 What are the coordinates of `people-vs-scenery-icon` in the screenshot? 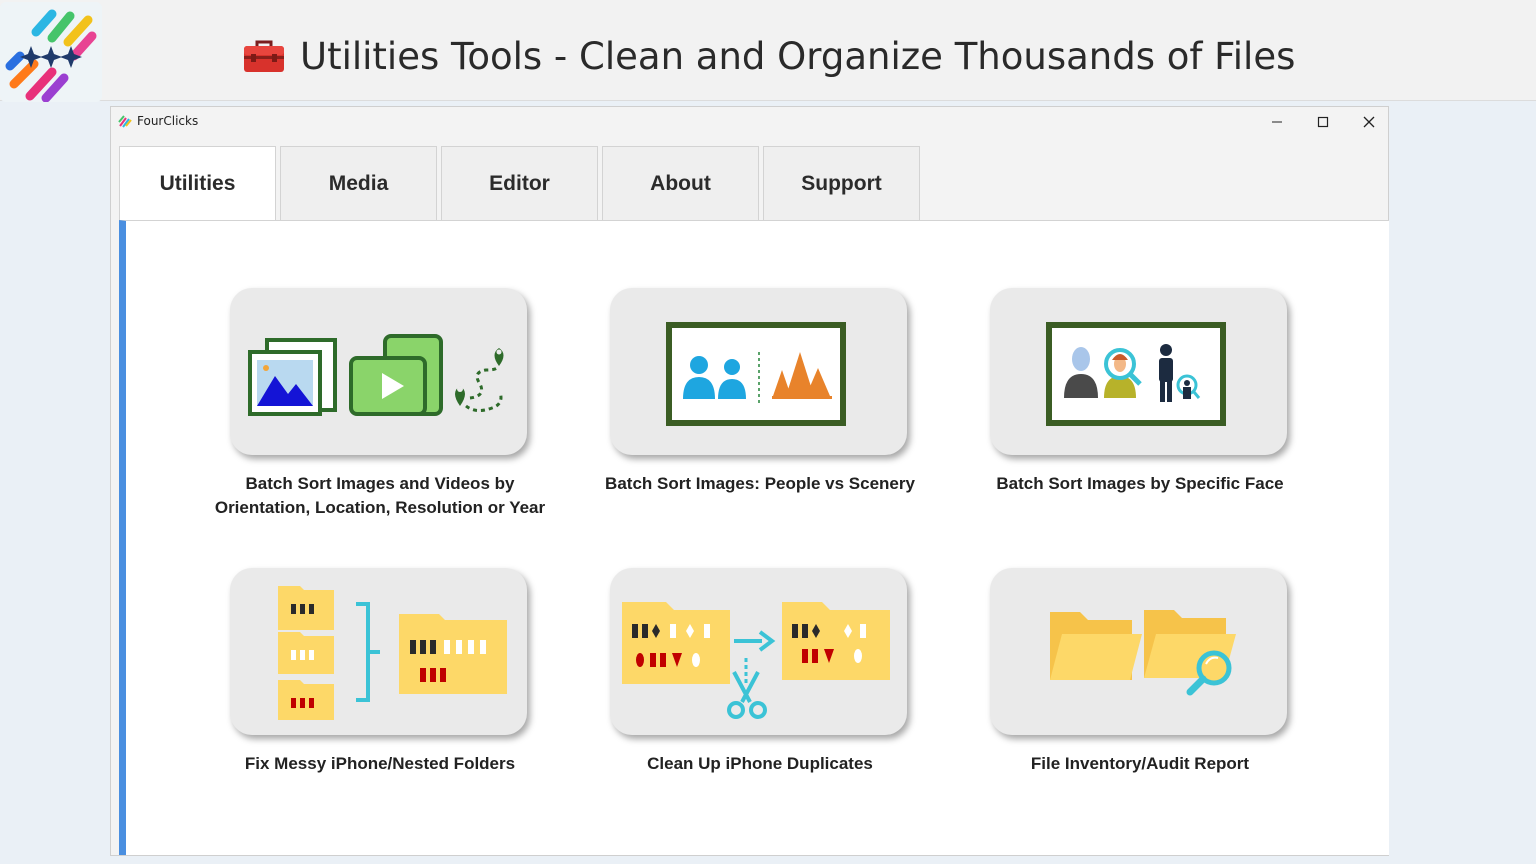 It's located at (756, 374).